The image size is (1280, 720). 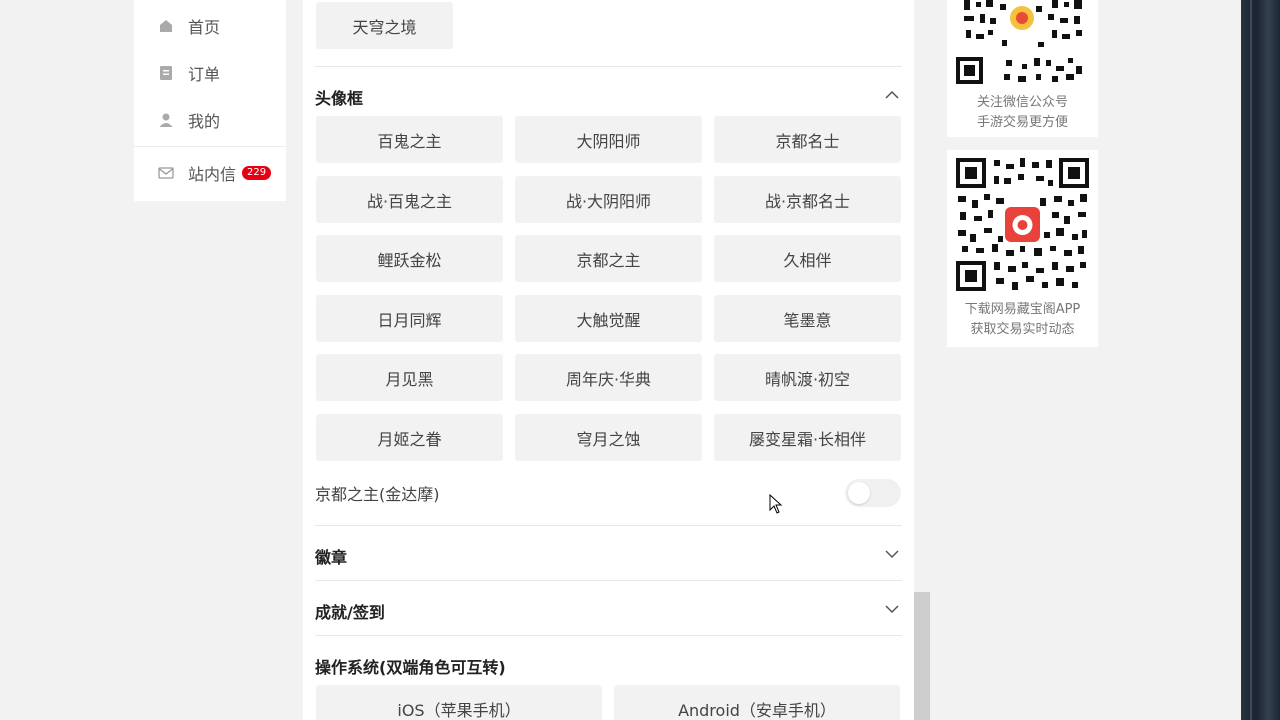 What do you see at coordinates (608, 139) in the screenshot?
I see `avatar-frame-option: 大阴阳师` at bounding box center [608, 139].